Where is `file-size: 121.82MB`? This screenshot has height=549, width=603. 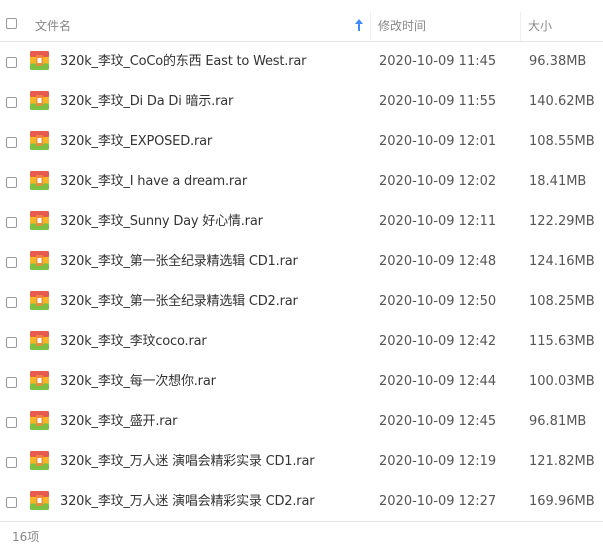
file-size: 121.82MB is located at coordinates (562, 461).